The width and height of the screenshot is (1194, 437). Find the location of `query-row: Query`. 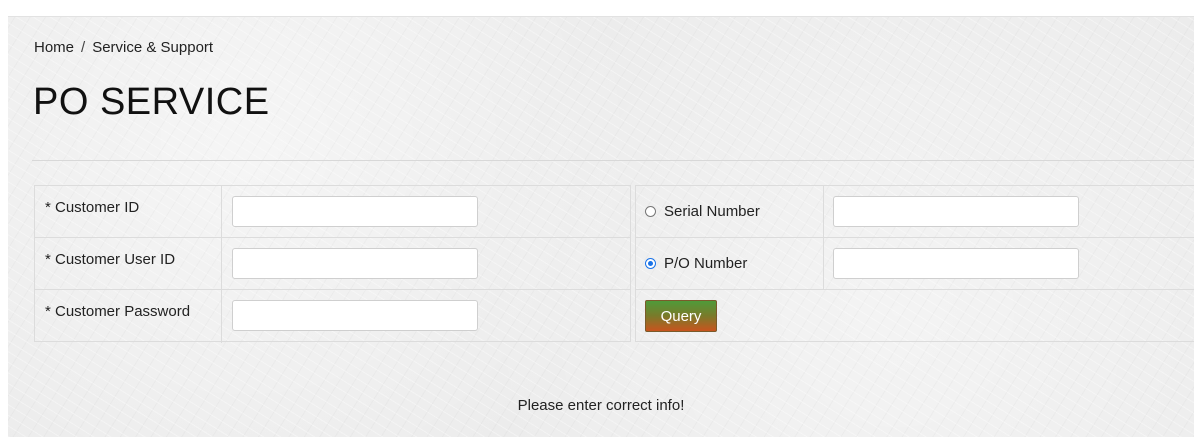

query-row: Query is located at coordinates (915, 316).